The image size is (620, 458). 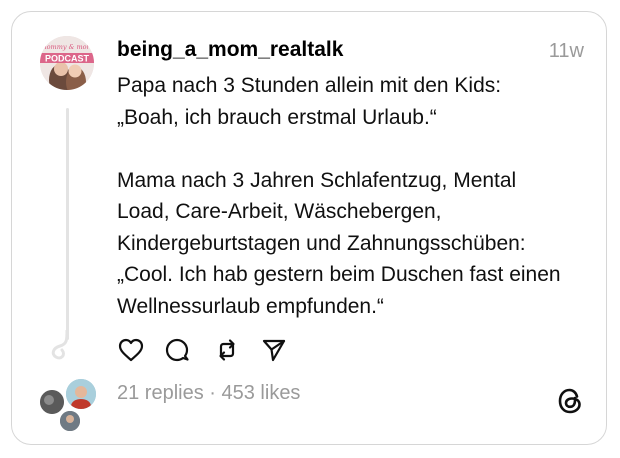 I want to click on author-avatar: PODCAST mommy & more, so click(x=67, y=63).